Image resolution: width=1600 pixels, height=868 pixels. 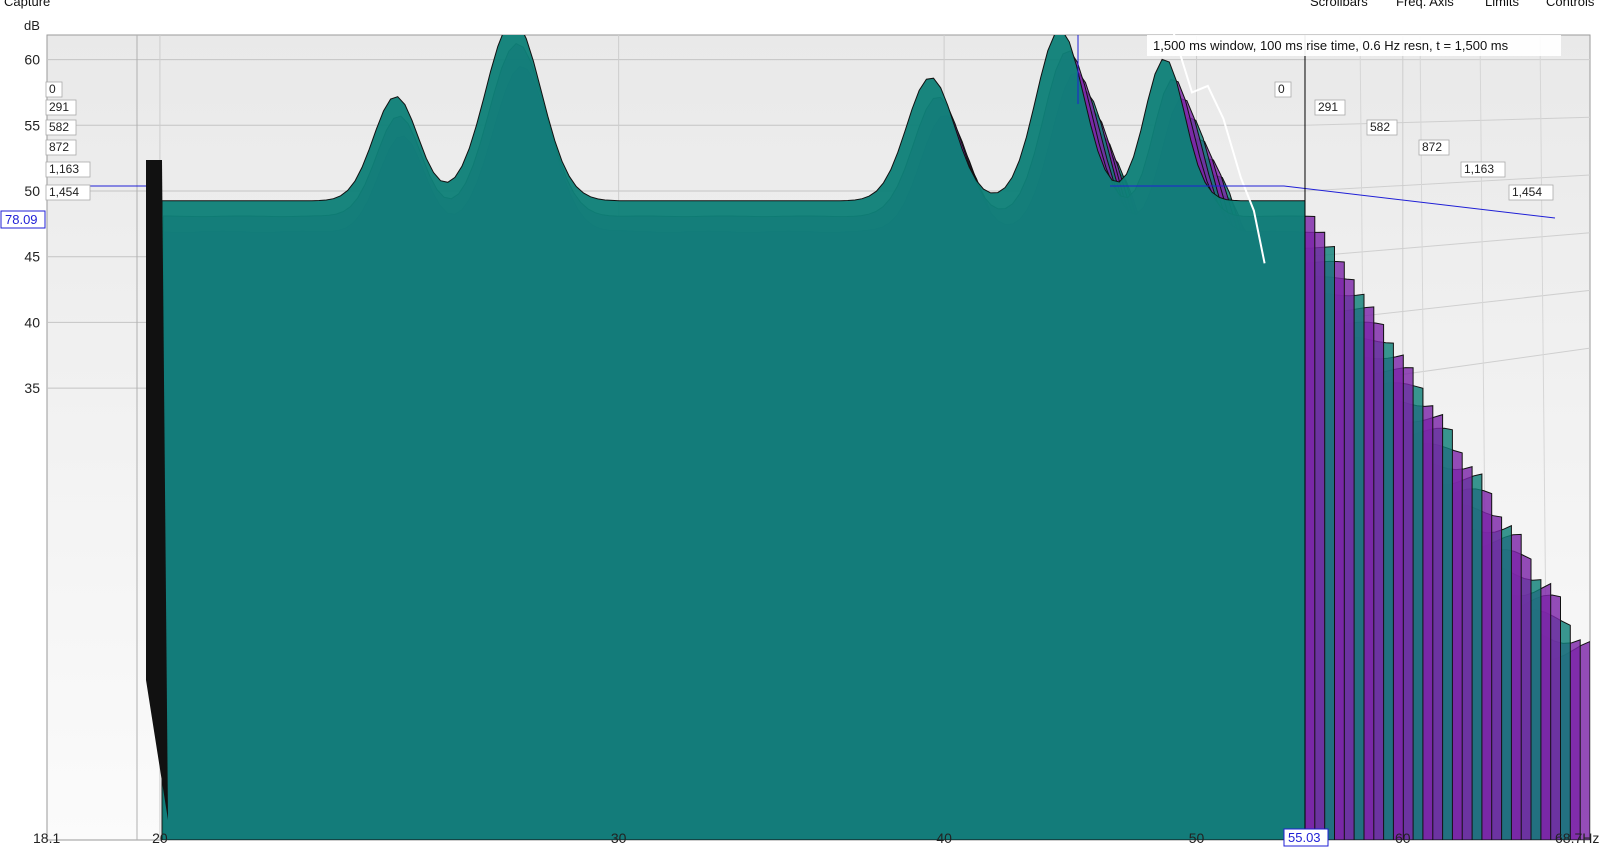 I want to click on time-label-left: 582, so click(x=59, y=127).